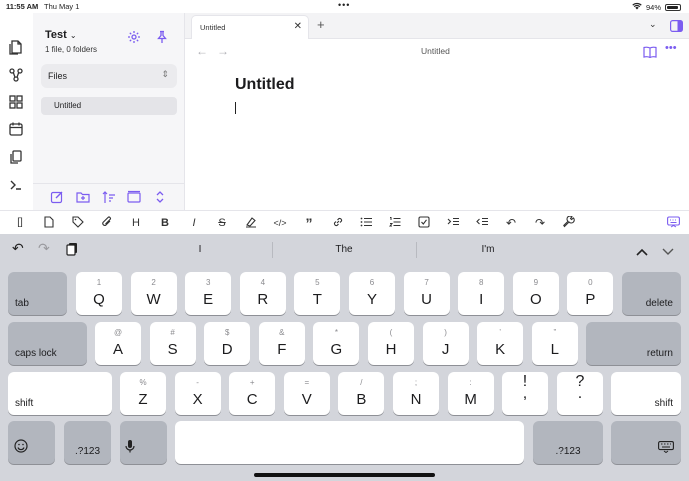 The width and height of the screenshot is (689, 481). I want to click on key-s: # S, so click(172, 343).